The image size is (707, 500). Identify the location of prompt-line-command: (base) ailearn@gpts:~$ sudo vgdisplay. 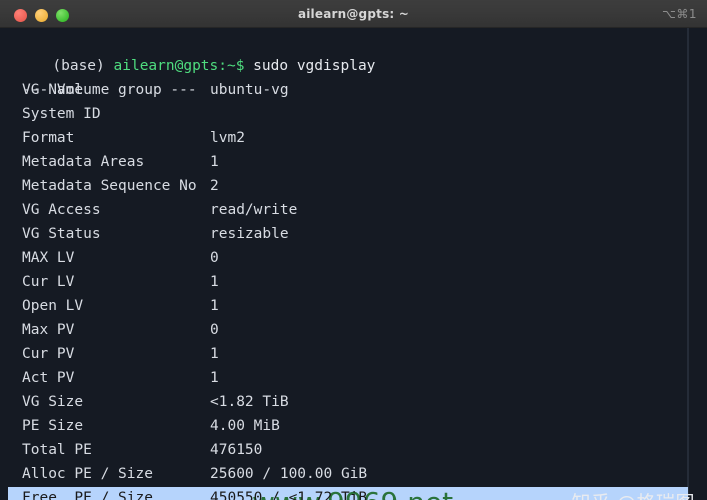
(187, 52).